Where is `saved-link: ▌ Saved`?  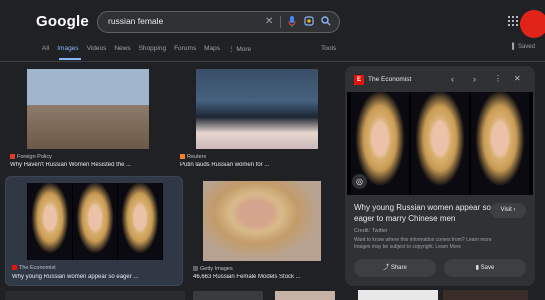
saved-link: ▌ Saved is located at coordinates (523, 47).